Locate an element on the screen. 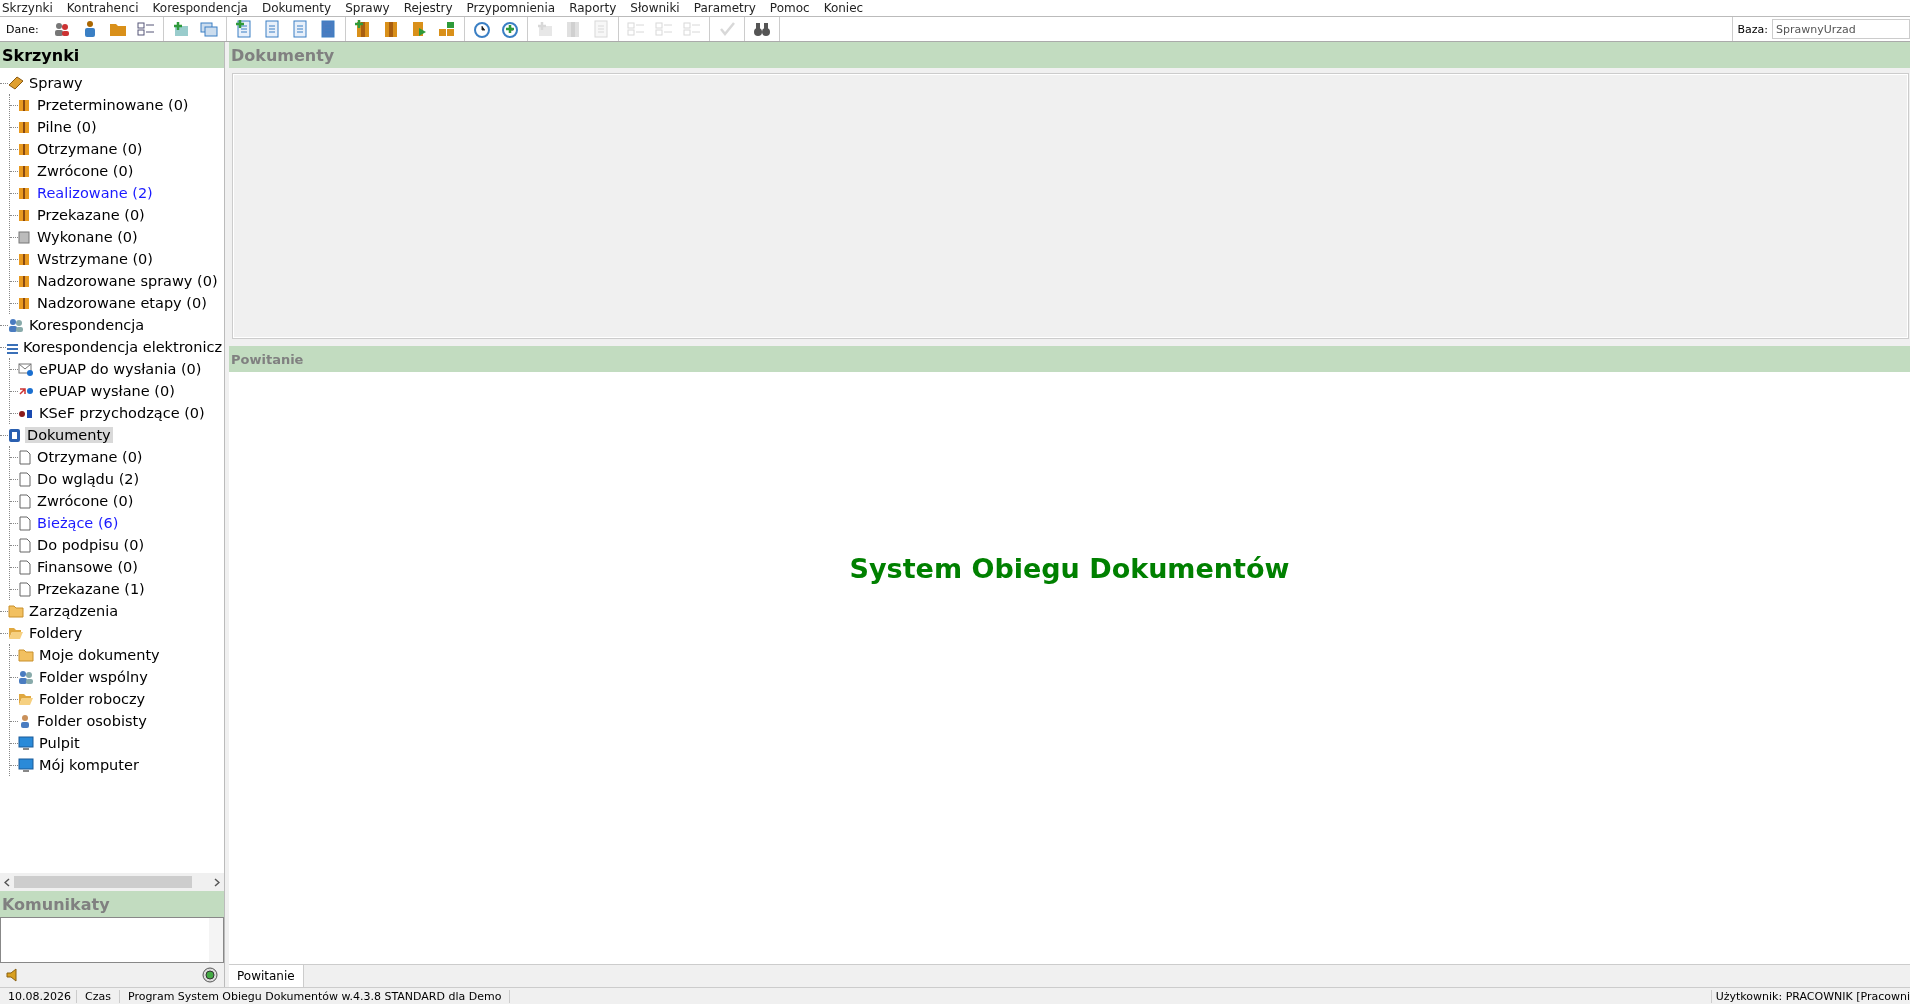  base-label: Baza: is located at coordinates (1752, 29).